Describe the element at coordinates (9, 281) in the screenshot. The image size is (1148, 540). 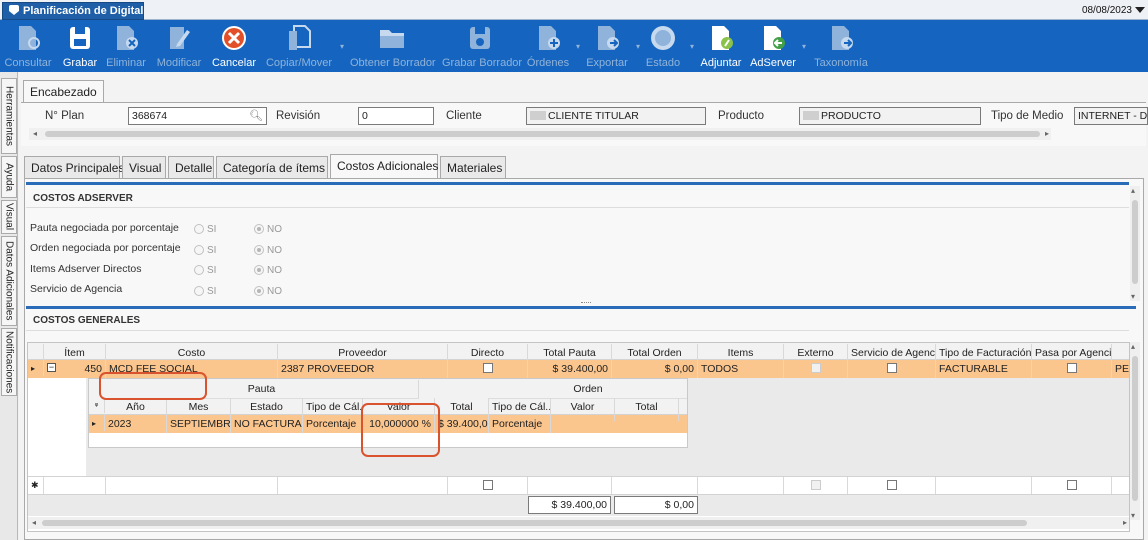
I see `side-tab-datos-adicionales: Datos Adicionales` at that location.